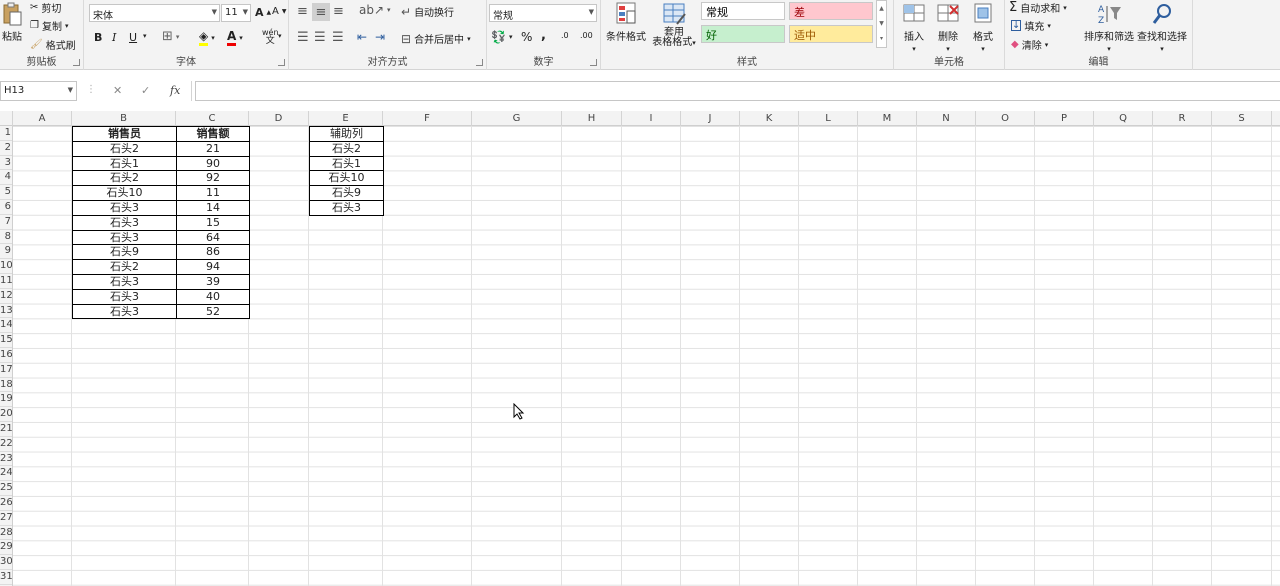 This screenshot has width=1280, height=586. What do you see at coordinates (710, 118) in the screenshot?
I see `column-header: J` at bounding box center [710, 118].